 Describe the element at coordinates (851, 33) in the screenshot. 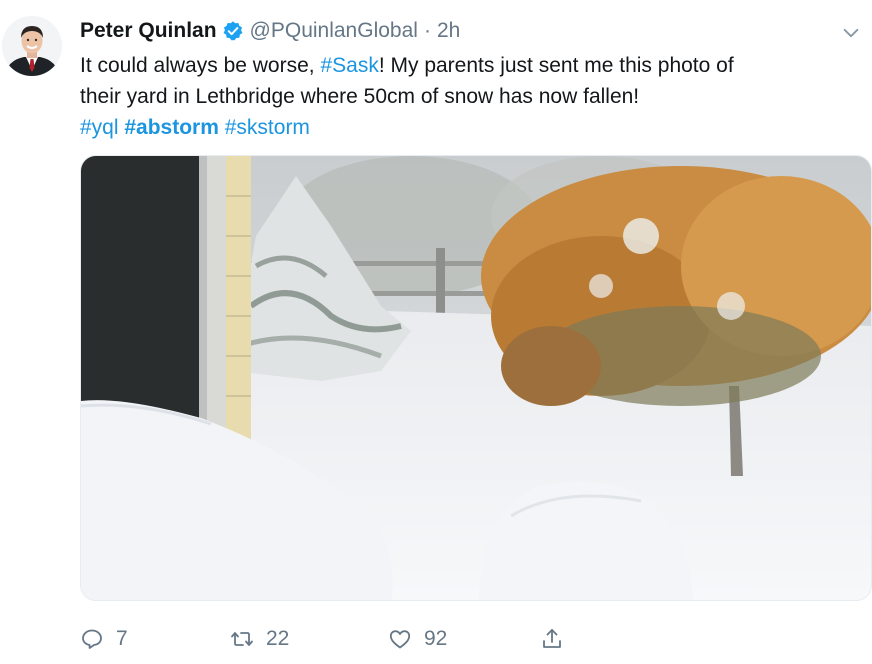

I see `chevron-down-icon` at that location.